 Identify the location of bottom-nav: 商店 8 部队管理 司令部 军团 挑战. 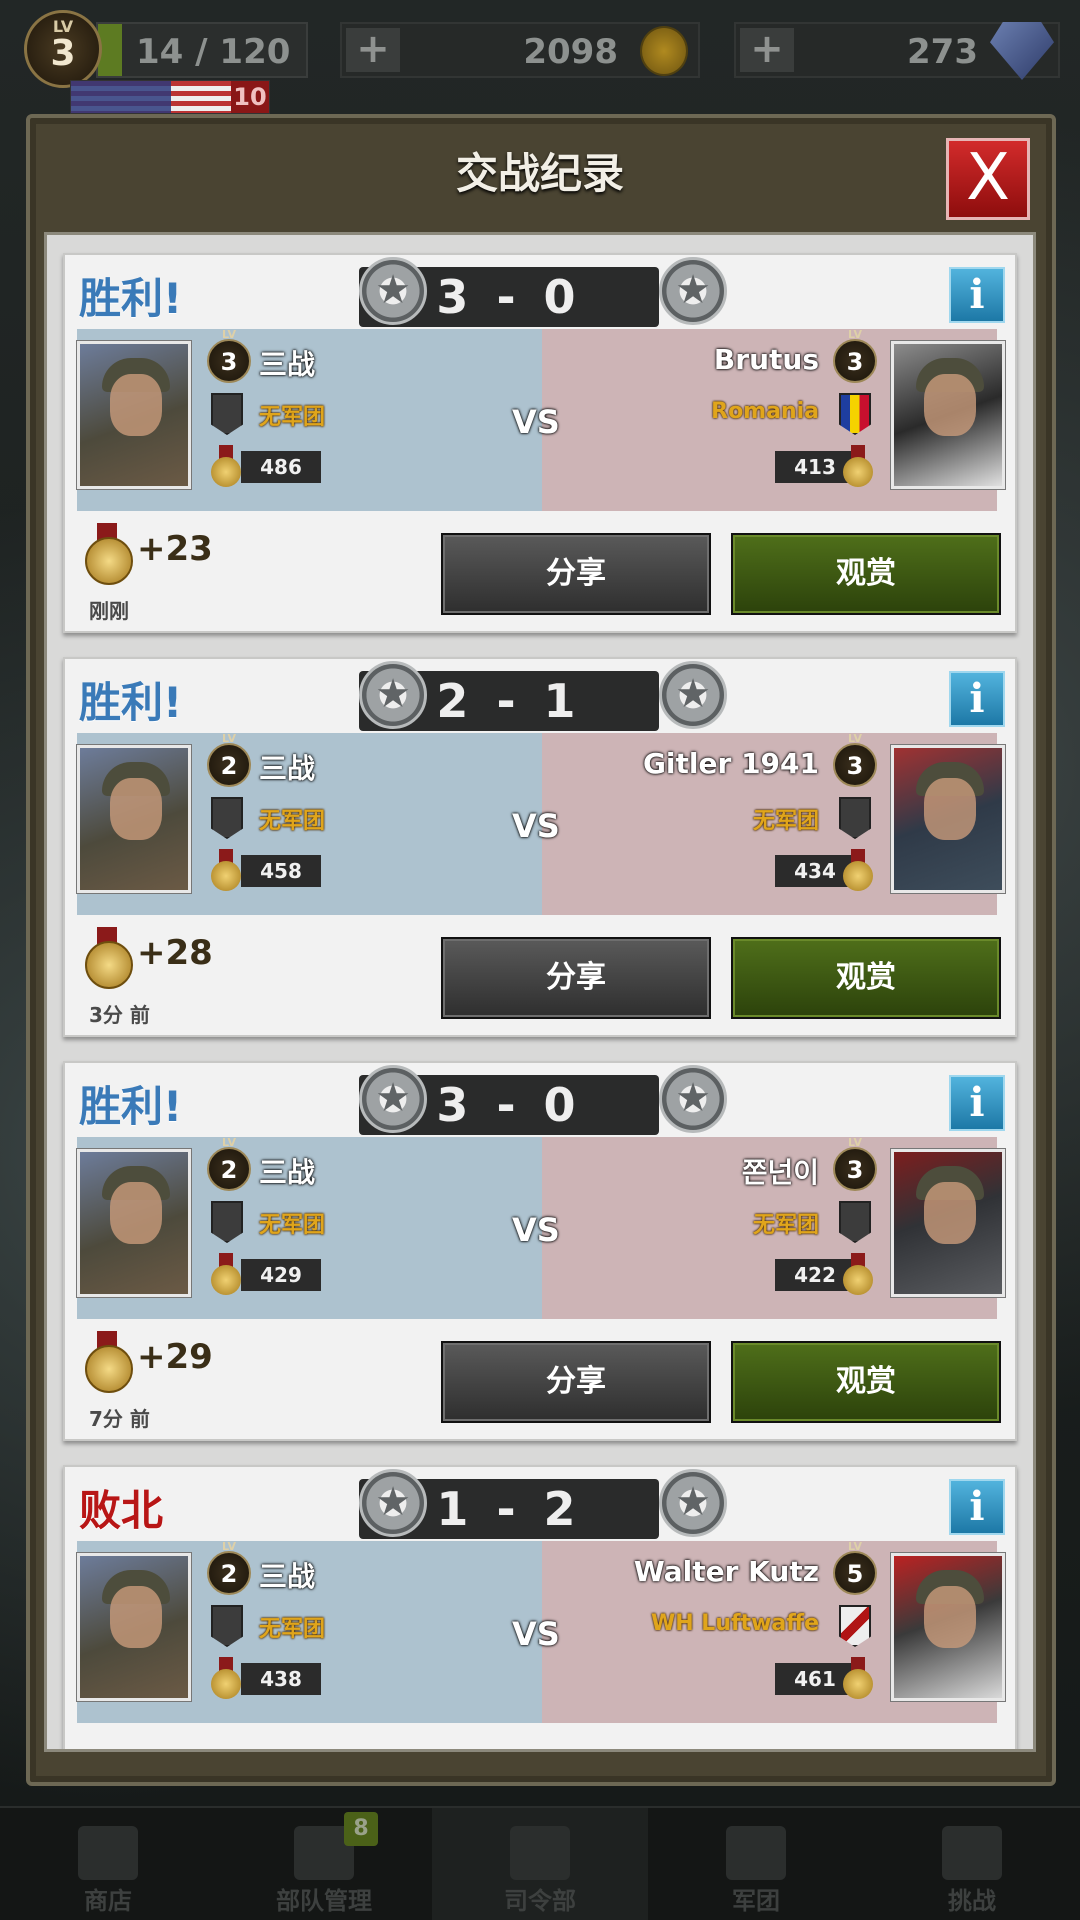
(540, 1863).